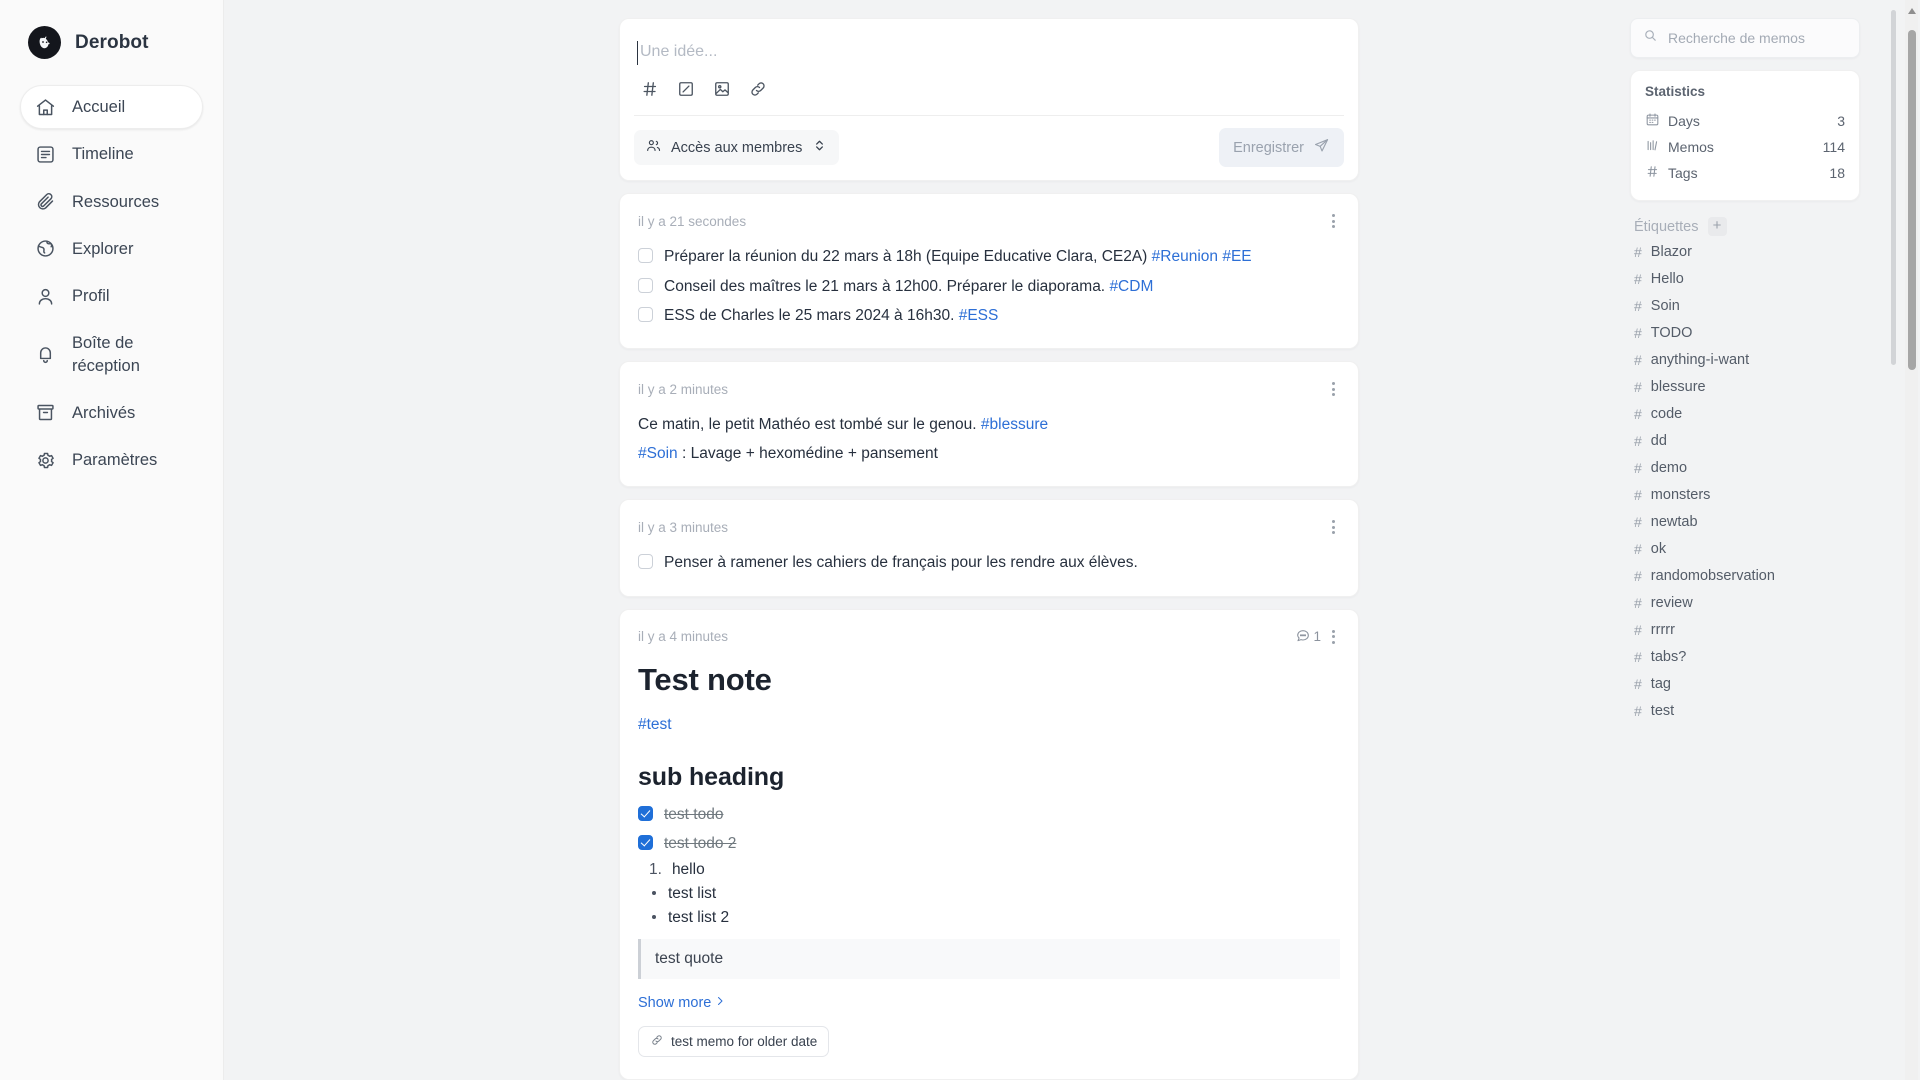 This screenshot has height=1080, width=1920. What do you see at coordinates (111, 249) in the screenshot?
I see `sidebar-item-explorer: Explorer` at bounding box center [111, 249].